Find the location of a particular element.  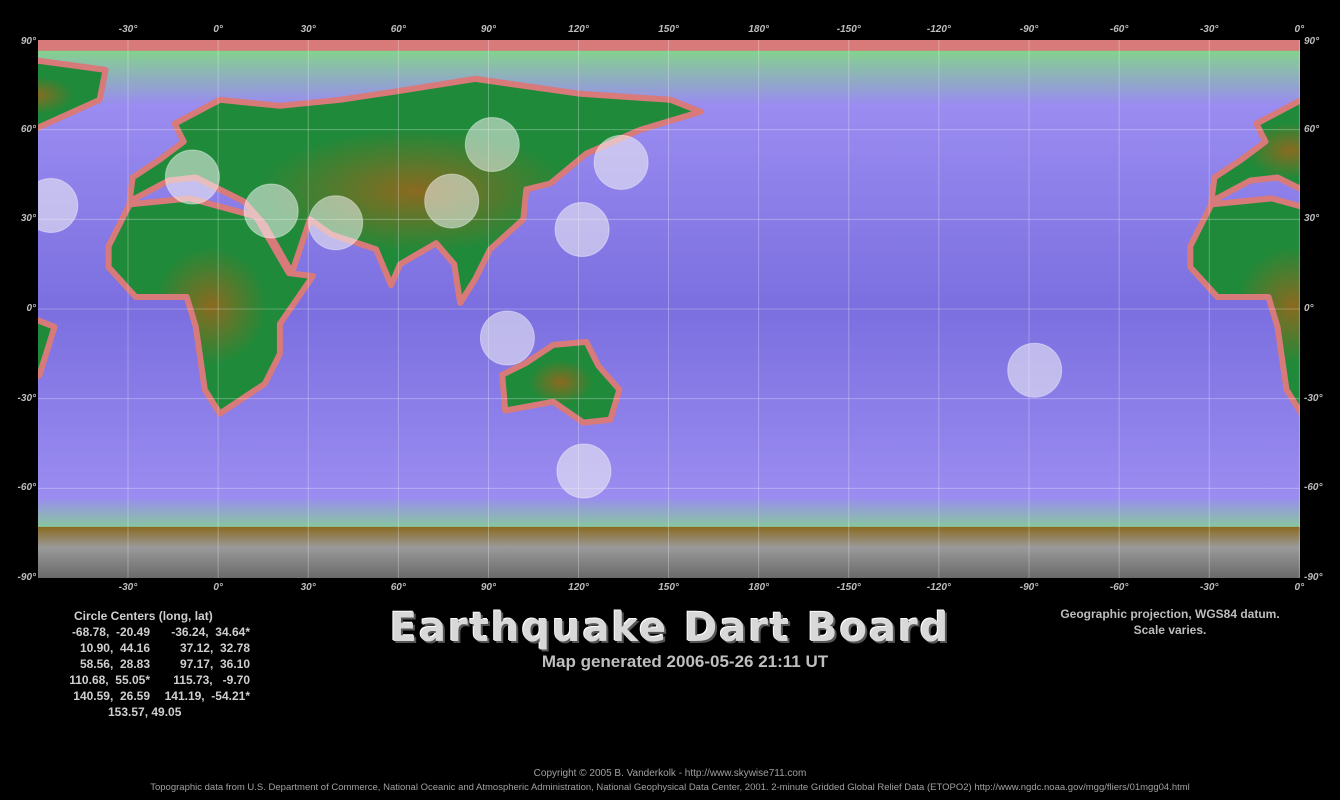

map-generated-timestamp: Map generated 2006-05-26 21:11 UT is located at coordinates (685, 661).